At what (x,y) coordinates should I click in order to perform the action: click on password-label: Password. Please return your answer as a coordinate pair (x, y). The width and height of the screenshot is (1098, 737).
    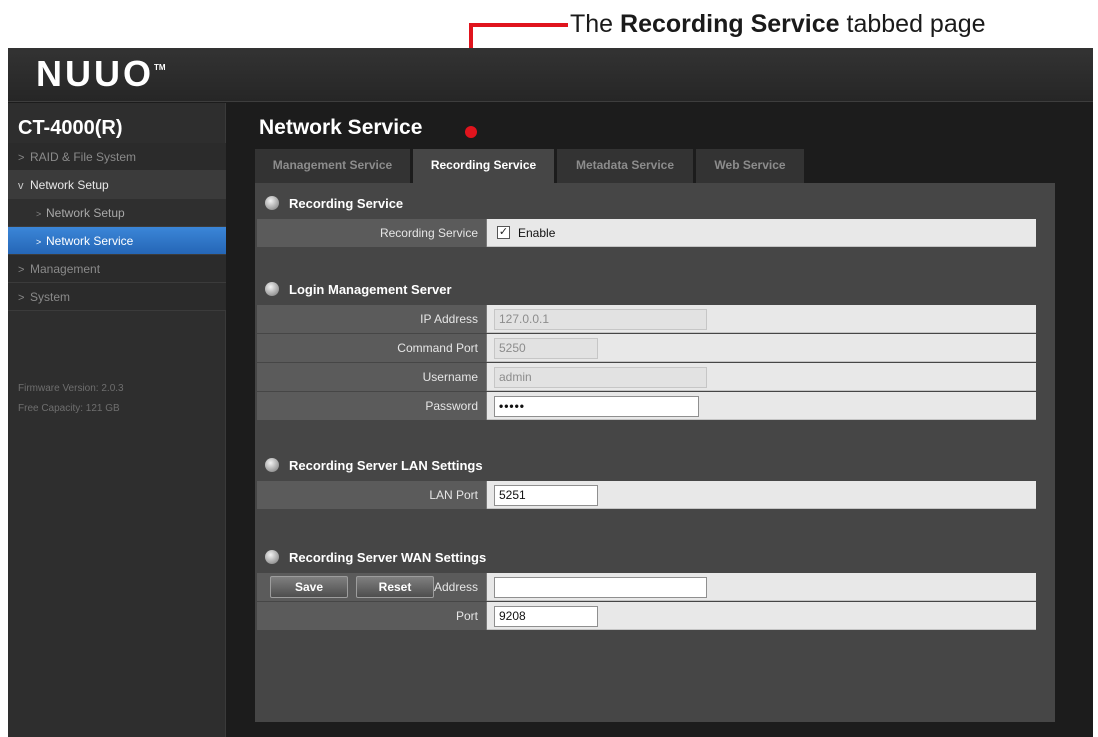
    Looking at the image, I should click on (372, 406).